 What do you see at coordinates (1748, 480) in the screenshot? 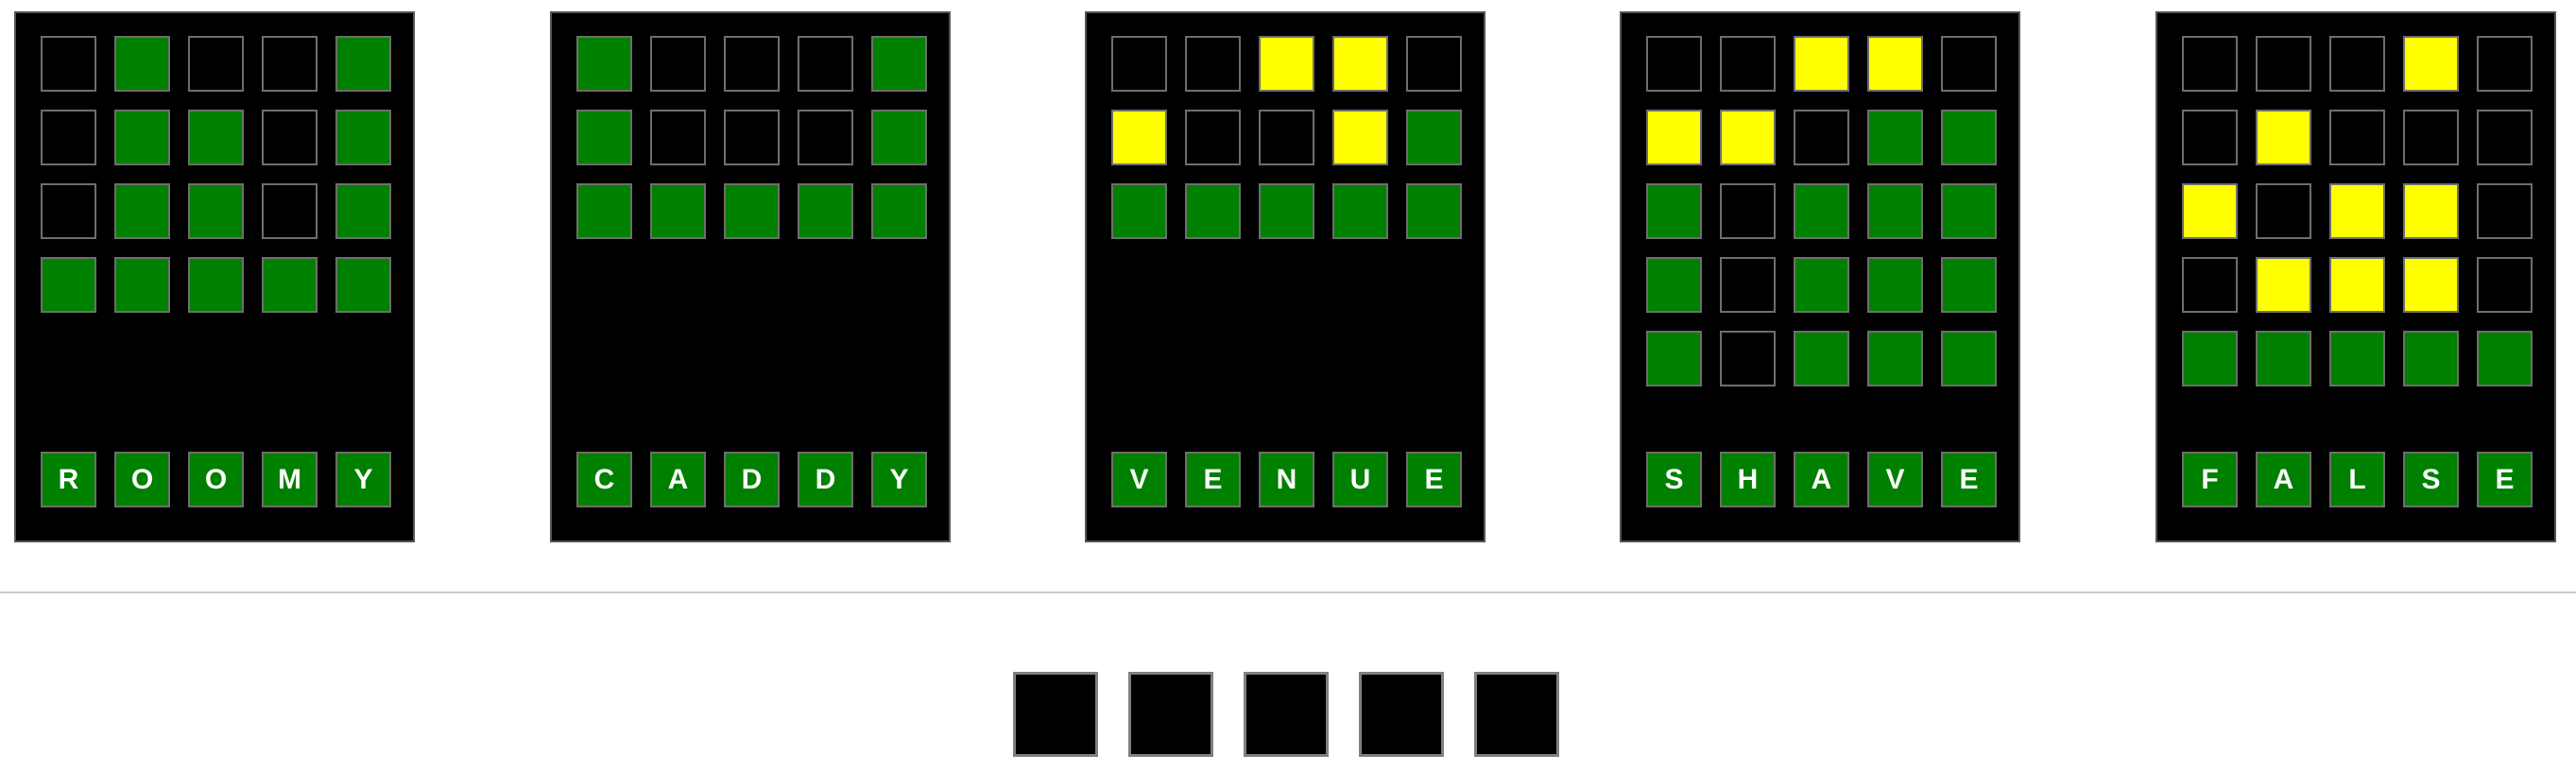
I see `answer-letter-tile: H` at bounding box center [1748, 480].